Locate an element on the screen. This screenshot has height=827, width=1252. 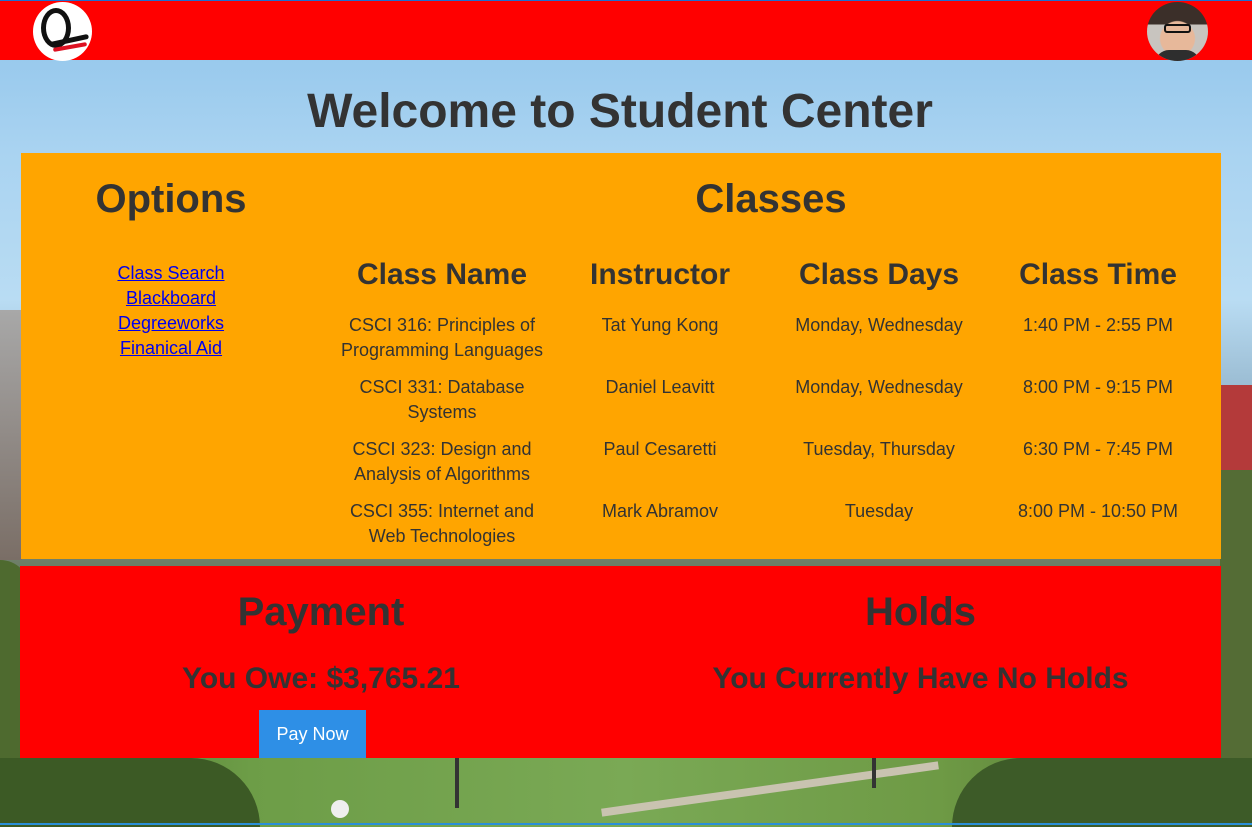
class-time-cell: 1:40 PM - 2:55 PM is located at coordinates (1098, 325).